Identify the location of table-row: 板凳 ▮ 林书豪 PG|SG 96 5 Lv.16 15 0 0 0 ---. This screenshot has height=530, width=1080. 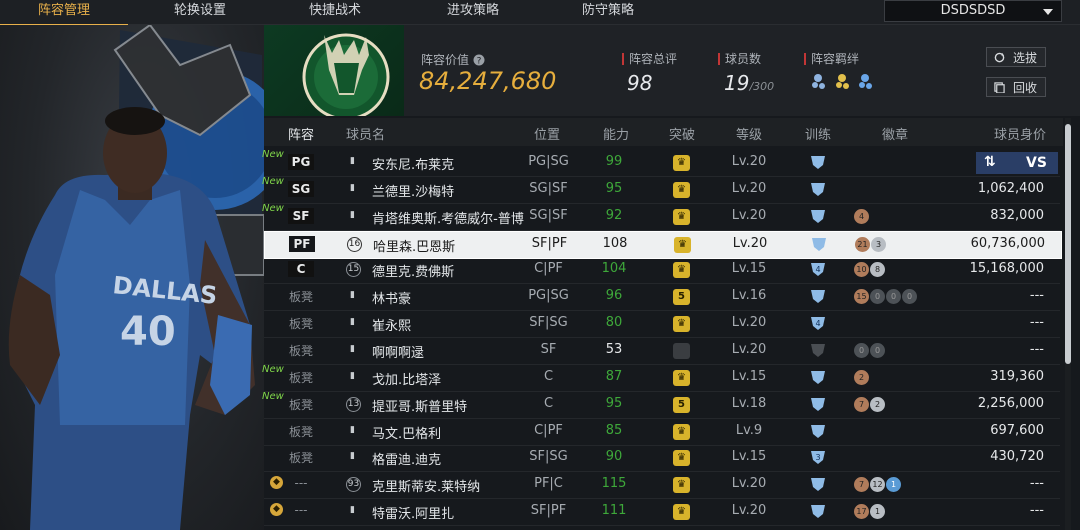
(662, 298).